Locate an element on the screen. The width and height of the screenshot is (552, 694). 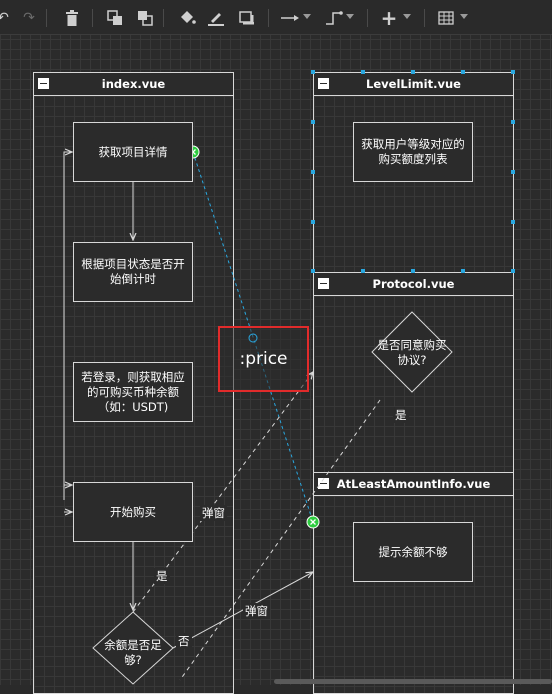
process-label: 若登录，则获取相应的可购买币种余额（如：USDT) is located at coordinates (133, 391).